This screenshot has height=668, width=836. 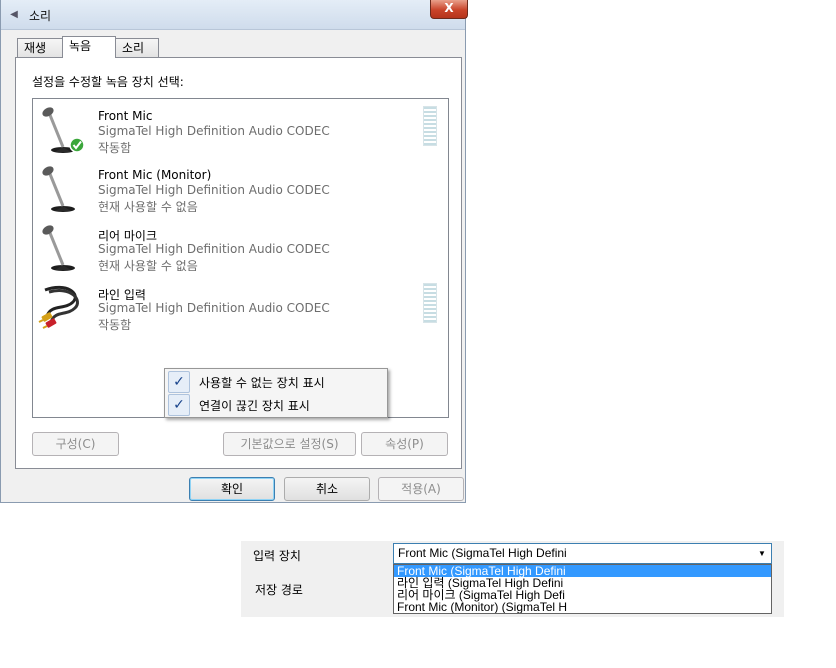 I want to click on window-title: 소리, so click(x=40, y=16).